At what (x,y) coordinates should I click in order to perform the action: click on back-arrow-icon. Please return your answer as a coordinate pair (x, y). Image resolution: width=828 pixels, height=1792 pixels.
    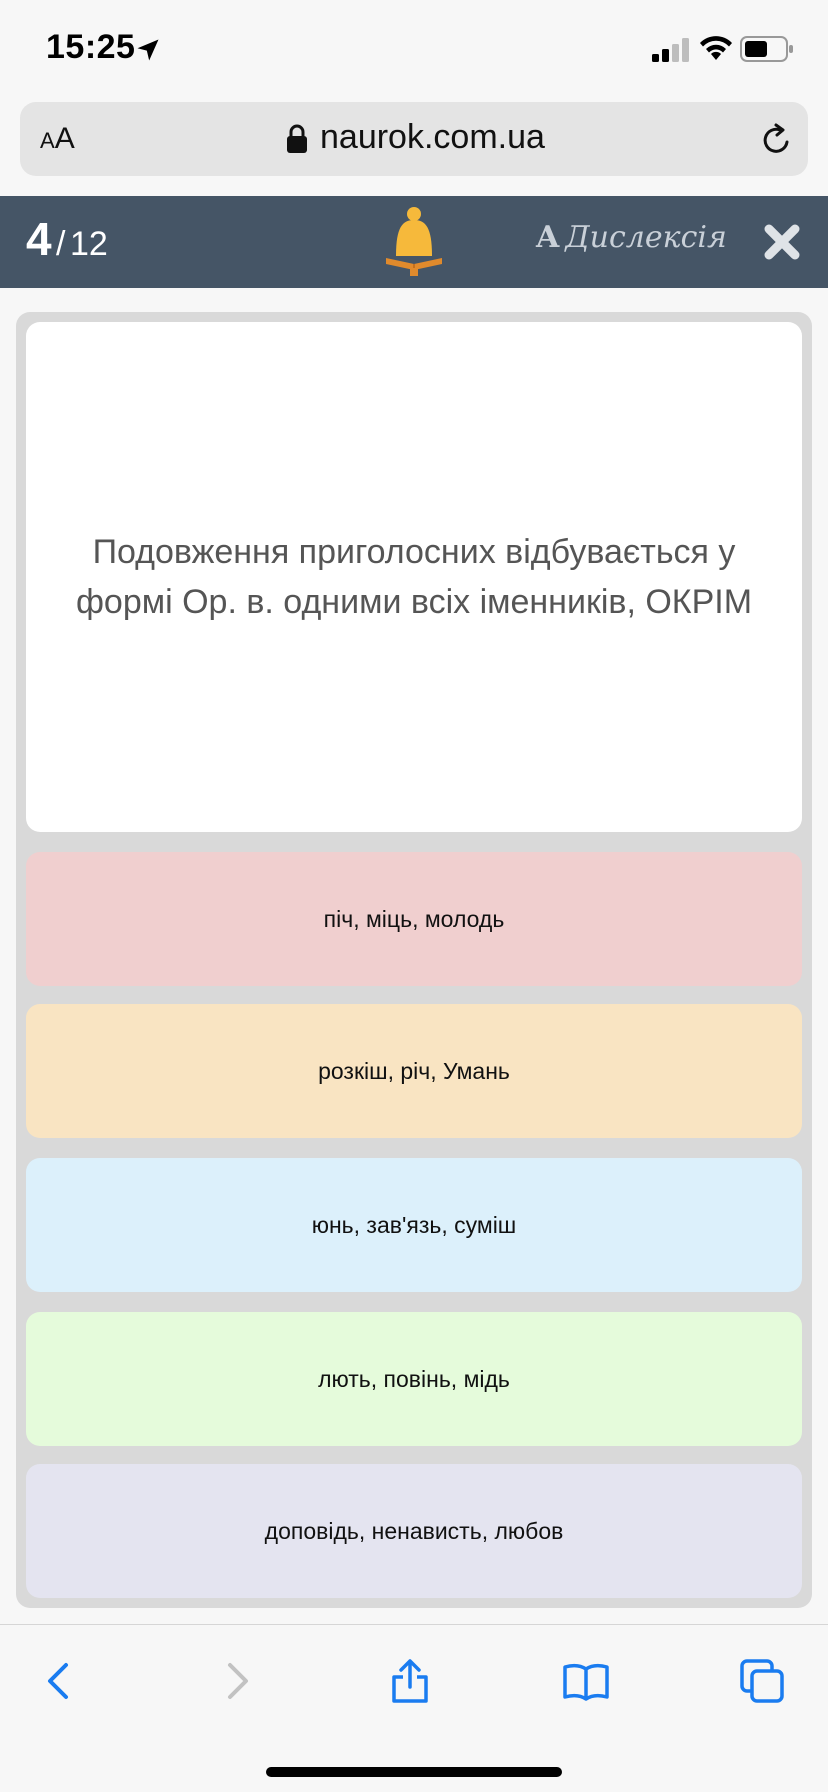
    Looking at the image, I should click on (60, 1681).